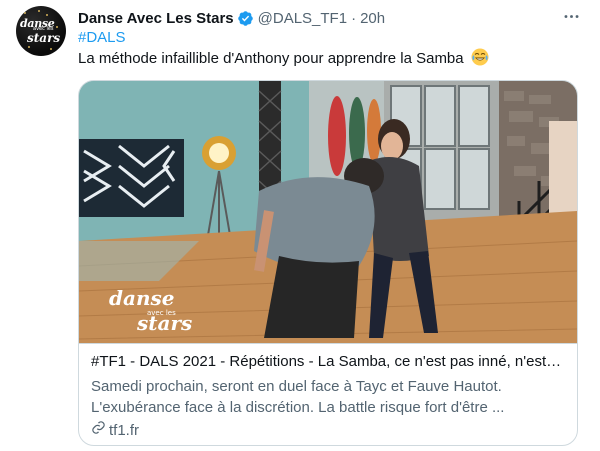 The image size is (600, 451). I want to click on display-name: Danse Avec Les Stars, so click(156, 18).